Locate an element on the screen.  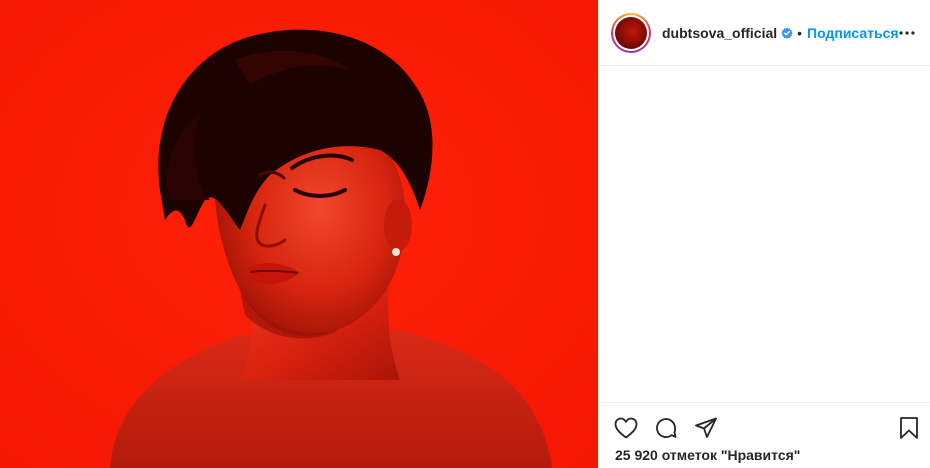
post-header: dubtsova_official • Подписаться is located at coordinates (764, 33).